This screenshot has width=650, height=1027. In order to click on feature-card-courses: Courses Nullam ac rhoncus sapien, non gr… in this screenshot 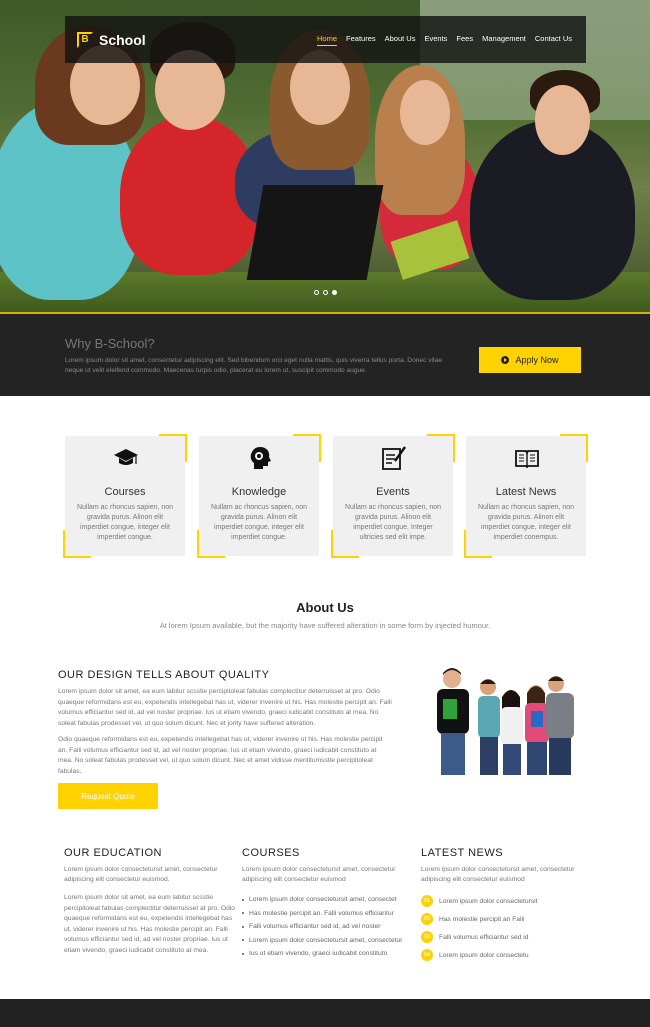, I will do `click(125, 496)`.